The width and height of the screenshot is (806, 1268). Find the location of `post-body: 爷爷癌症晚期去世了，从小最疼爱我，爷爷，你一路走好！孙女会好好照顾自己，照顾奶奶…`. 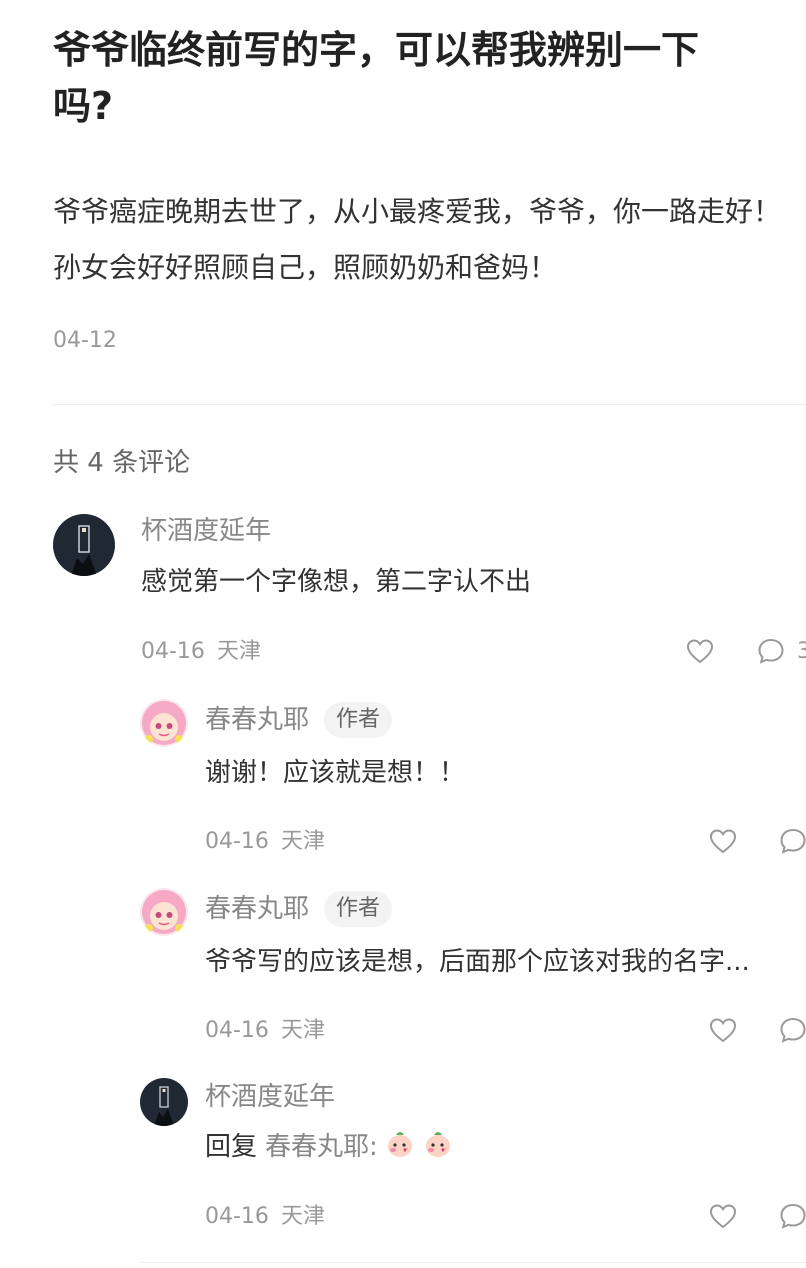

post-body: 爷爷癌症晚期去世了，从小最疼爱我，爷爷，你一路走好！孙女会好好照顾自己，照顾奶奶… is located at coordinates (417, 239).